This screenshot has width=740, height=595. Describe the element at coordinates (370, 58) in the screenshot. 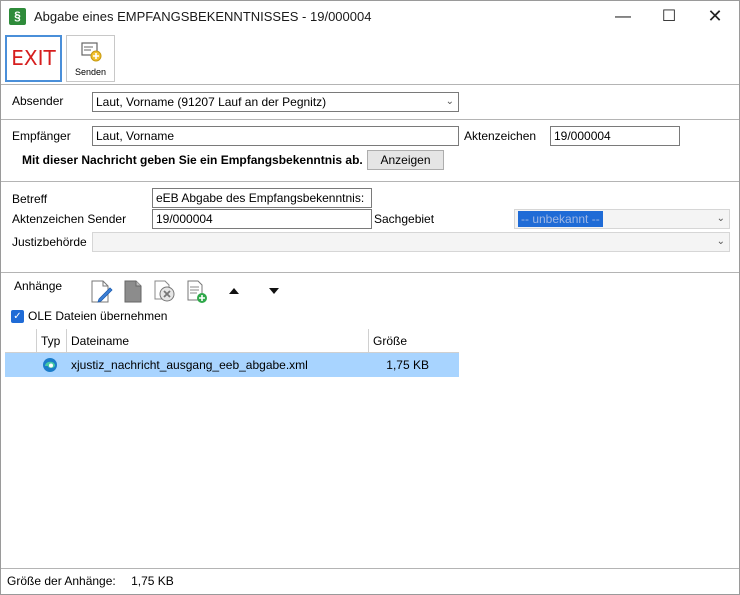

I see `toolbar: EXIT Senden` at that location.